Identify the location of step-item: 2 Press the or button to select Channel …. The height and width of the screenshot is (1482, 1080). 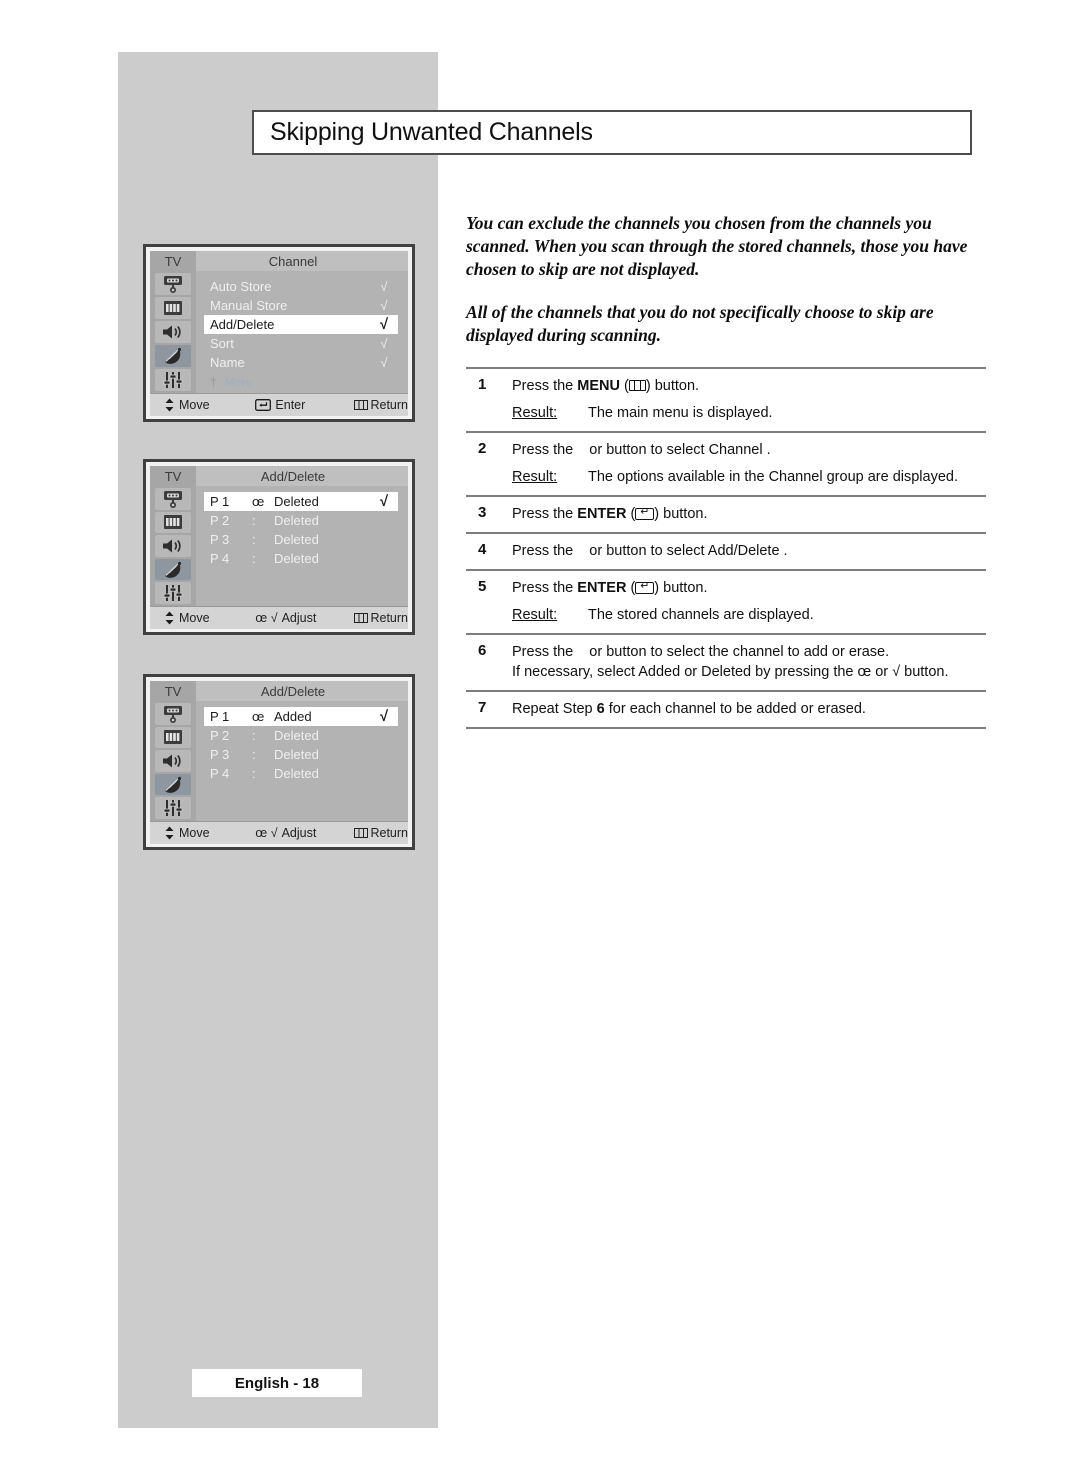
(726, 464).